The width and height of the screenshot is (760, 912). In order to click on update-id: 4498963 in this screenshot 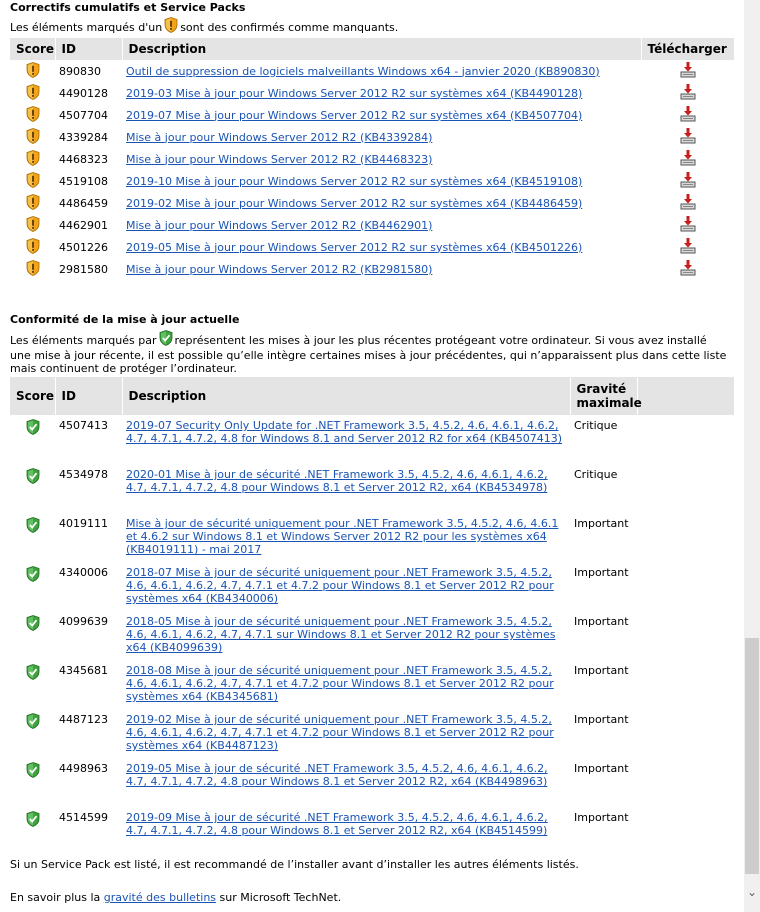, I will do `click(83, 768)`.